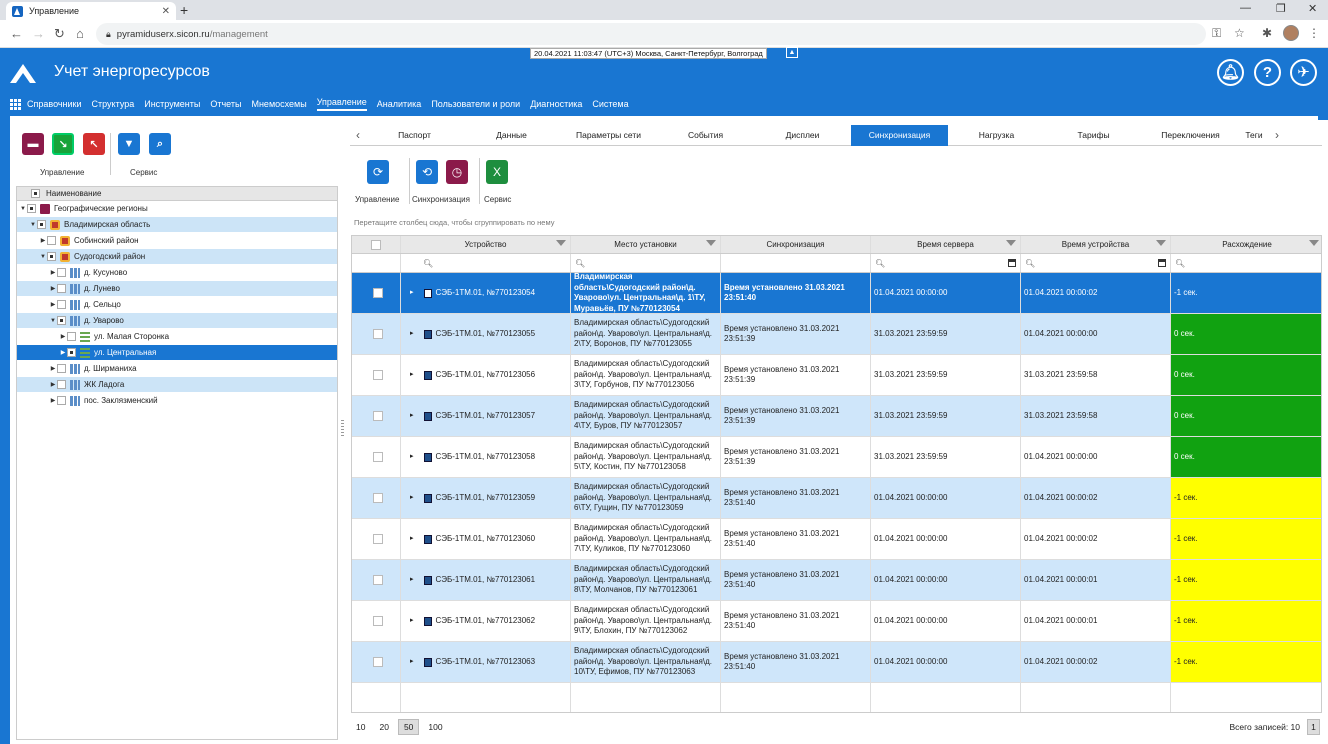  What do you see at coordinates (497, 172) in the screenshot?
I see `excel-export-icon: X` at bounding box center [497, 172].